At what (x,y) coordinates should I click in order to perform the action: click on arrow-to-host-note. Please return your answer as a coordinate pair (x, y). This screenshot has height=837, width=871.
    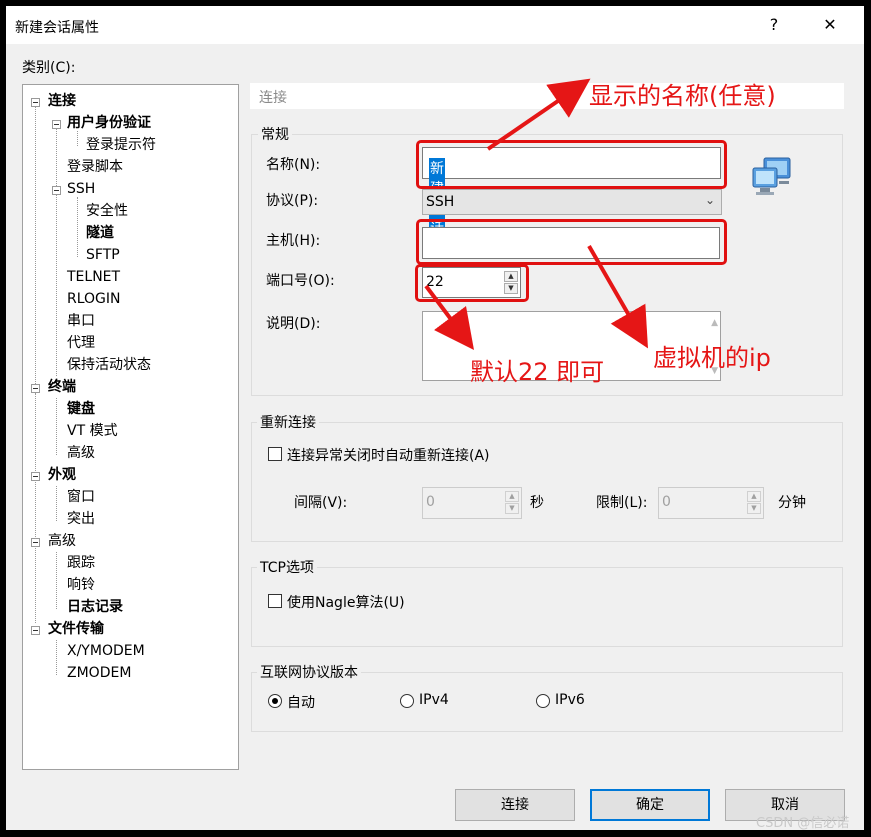
    Looking at the image, I should click on (617, 297).